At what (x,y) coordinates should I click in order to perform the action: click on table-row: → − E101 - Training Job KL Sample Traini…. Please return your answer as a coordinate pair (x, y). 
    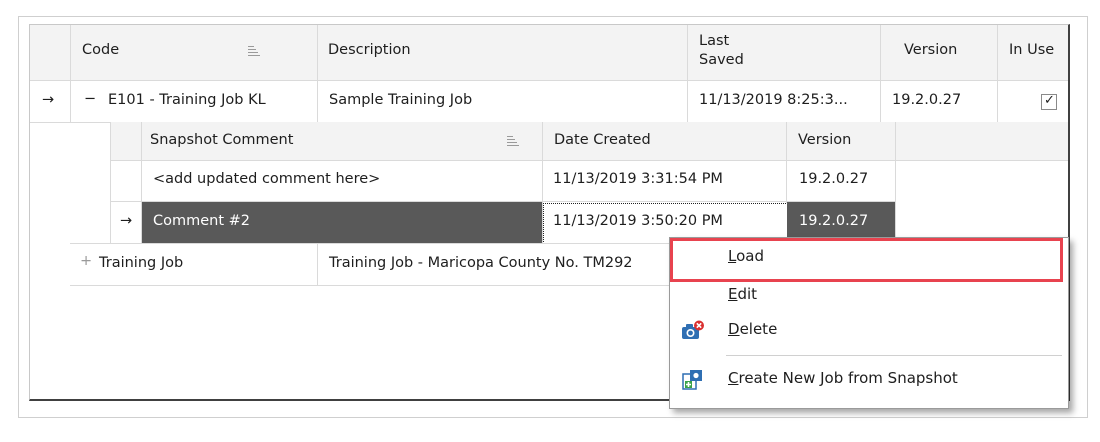
    Looking at the image, I should click on (549, 101).